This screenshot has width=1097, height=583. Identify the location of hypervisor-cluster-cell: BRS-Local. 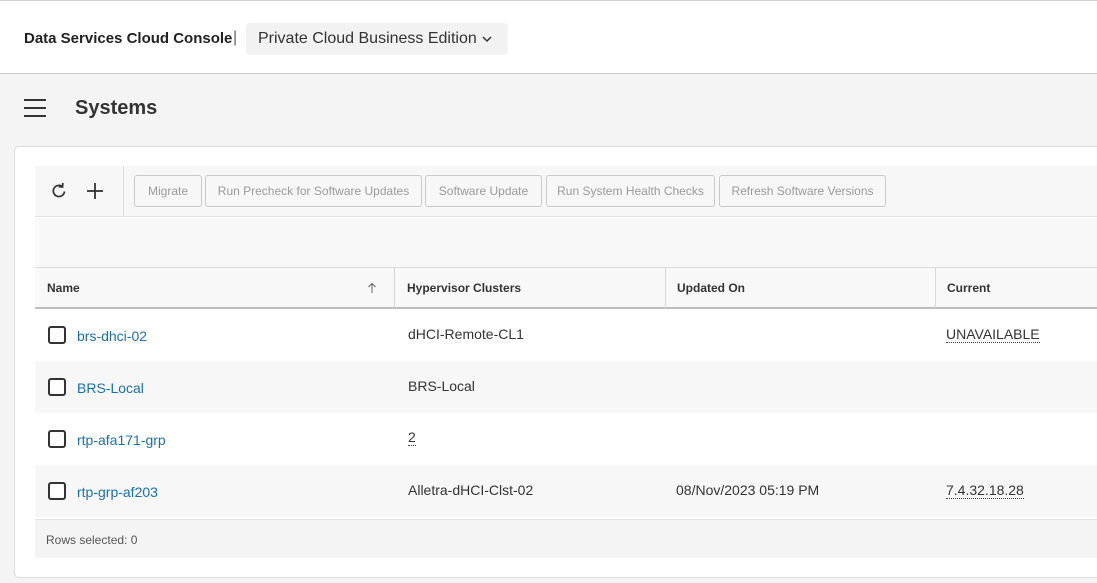
(441, 386).